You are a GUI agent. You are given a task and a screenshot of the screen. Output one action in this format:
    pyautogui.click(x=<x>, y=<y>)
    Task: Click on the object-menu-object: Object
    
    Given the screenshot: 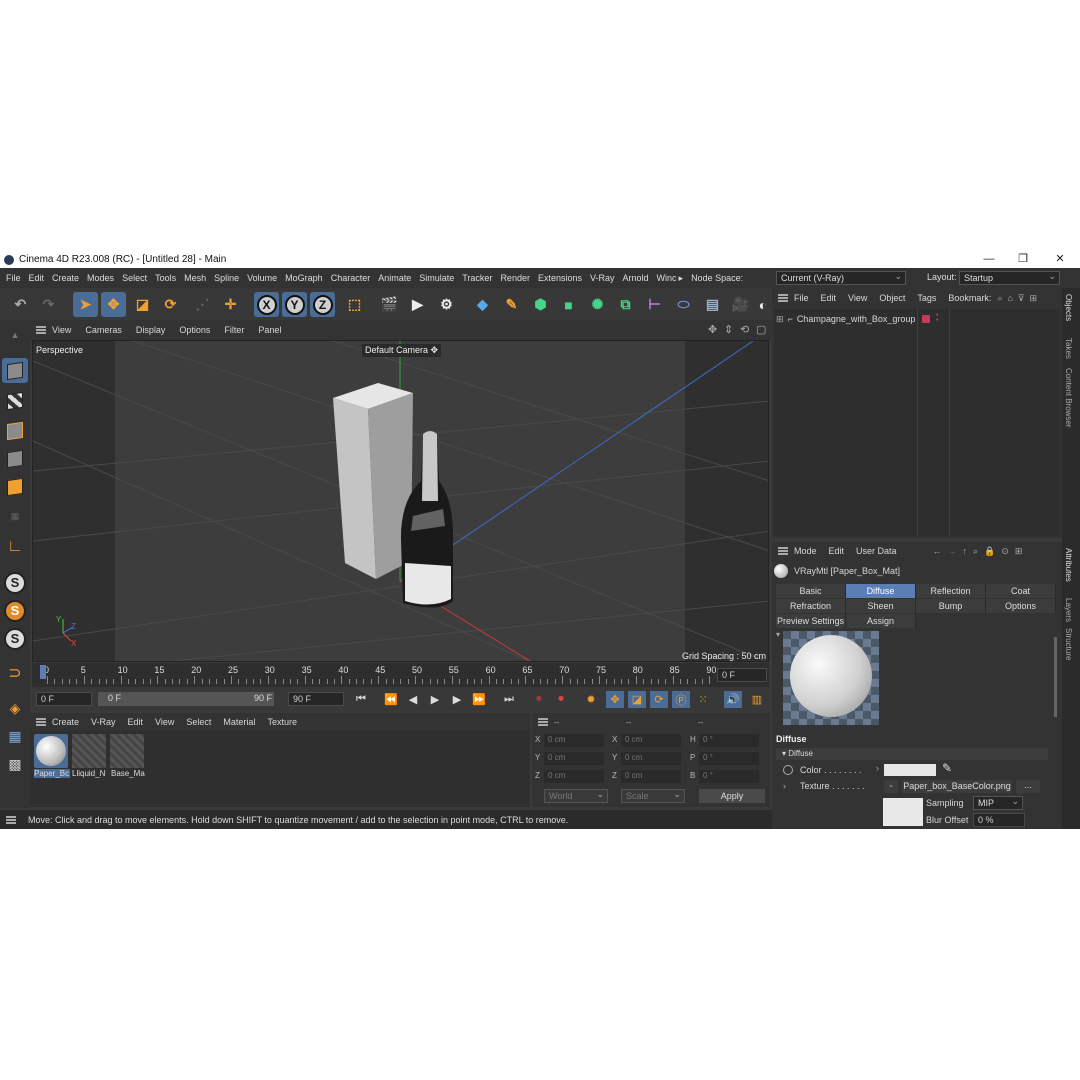 What is the action you would take?
    pyautogui.click(x=892, y=298)
    